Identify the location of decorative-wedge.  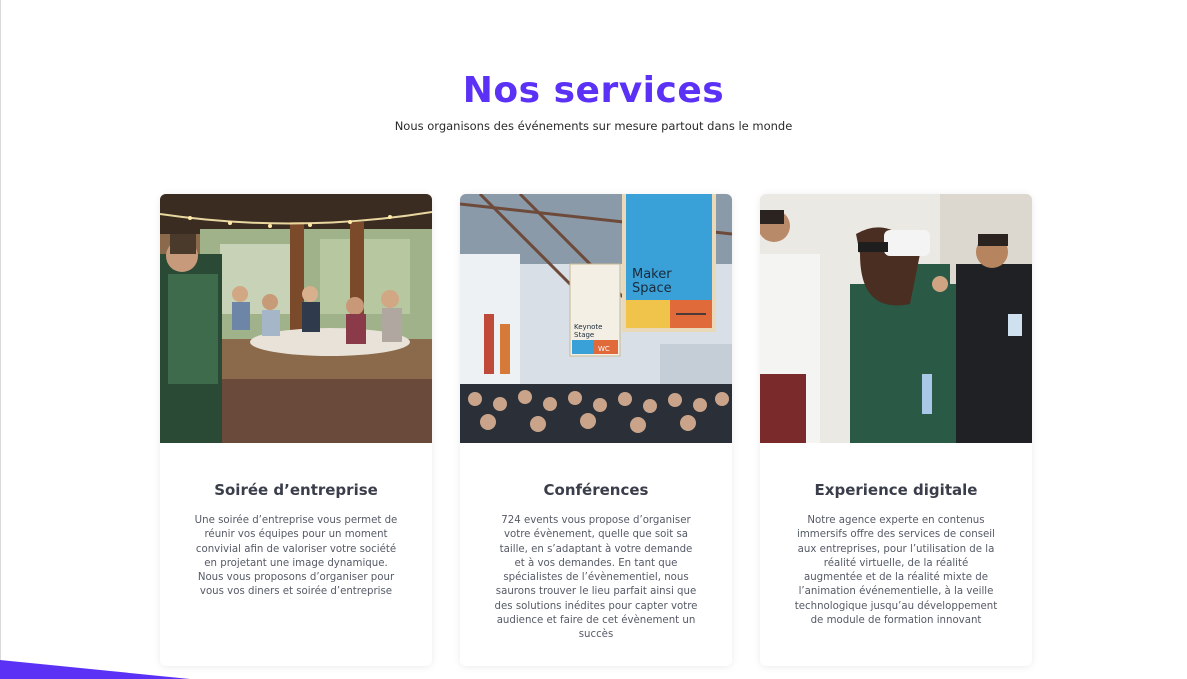
(95, 669).